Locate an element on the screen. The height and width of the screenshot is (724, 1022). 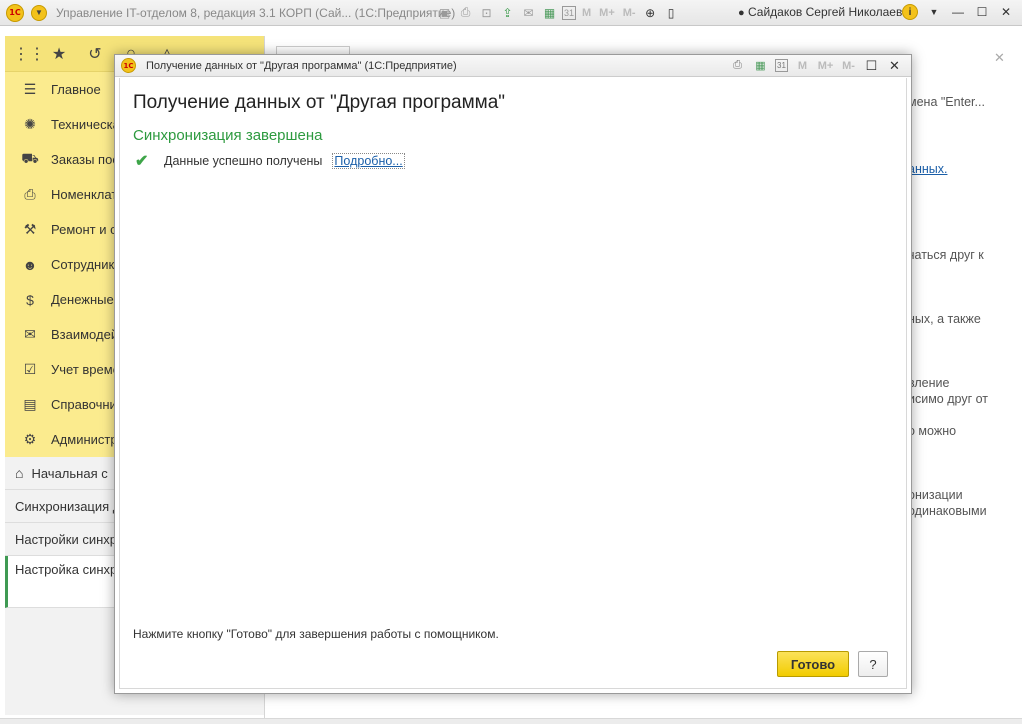
support-icon: ✺ is located at coordinates (30, 124).